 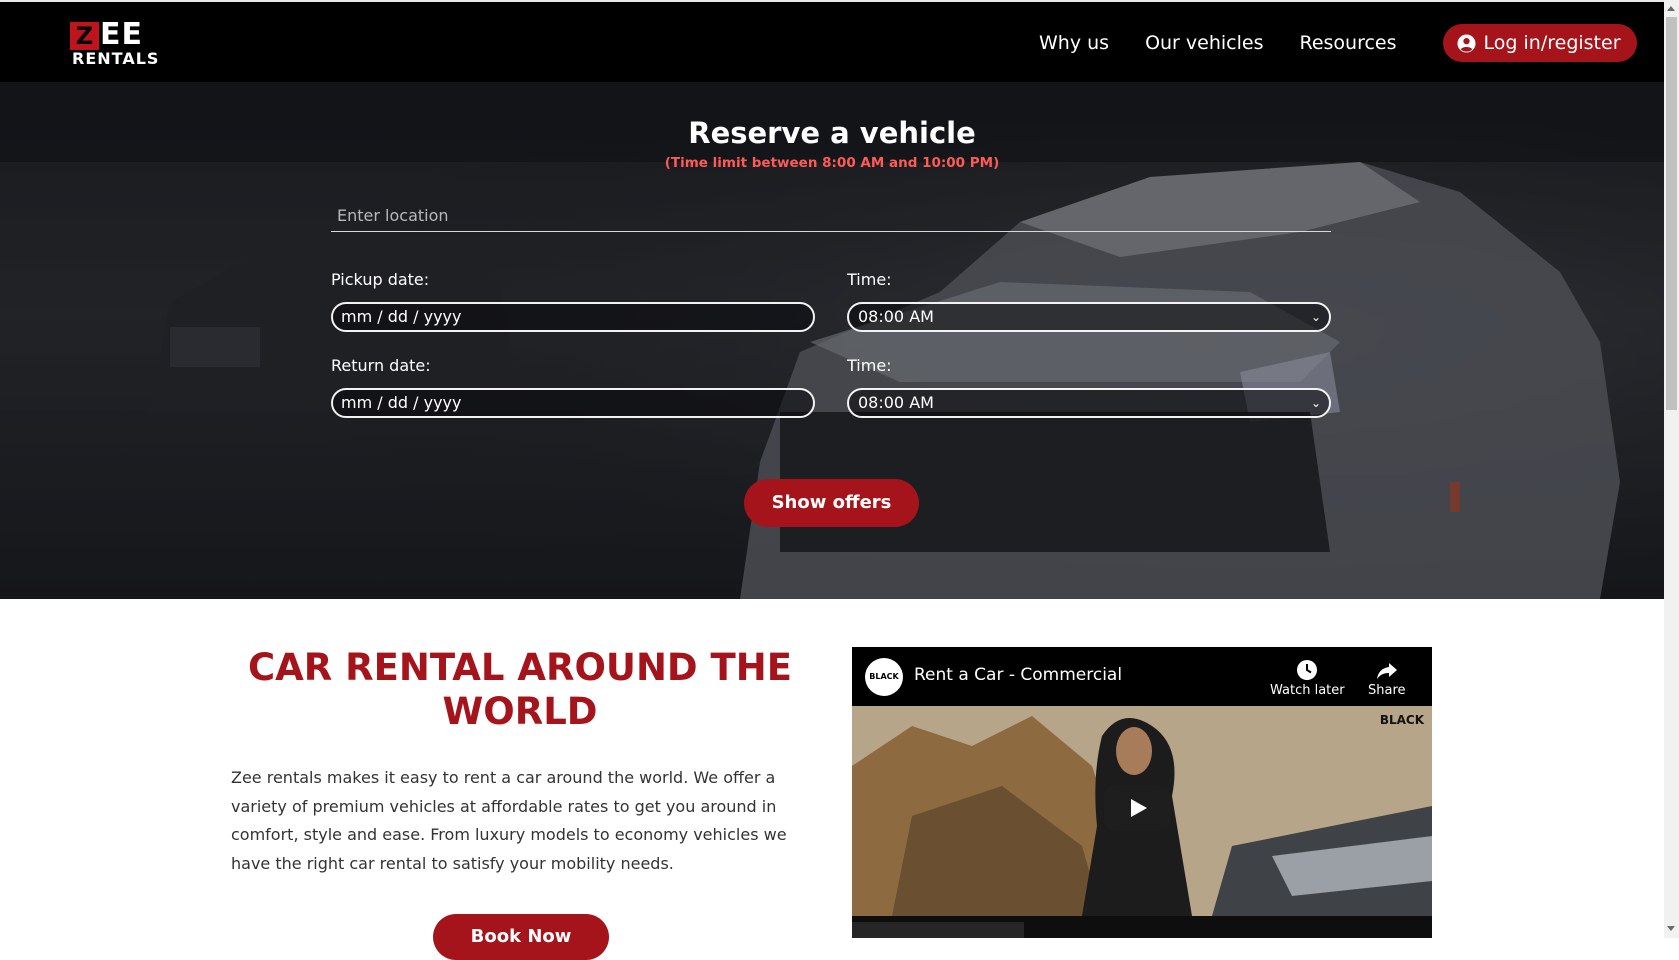 I want to click on login-register-button: Log in/register, so click(x=1539, y=43).